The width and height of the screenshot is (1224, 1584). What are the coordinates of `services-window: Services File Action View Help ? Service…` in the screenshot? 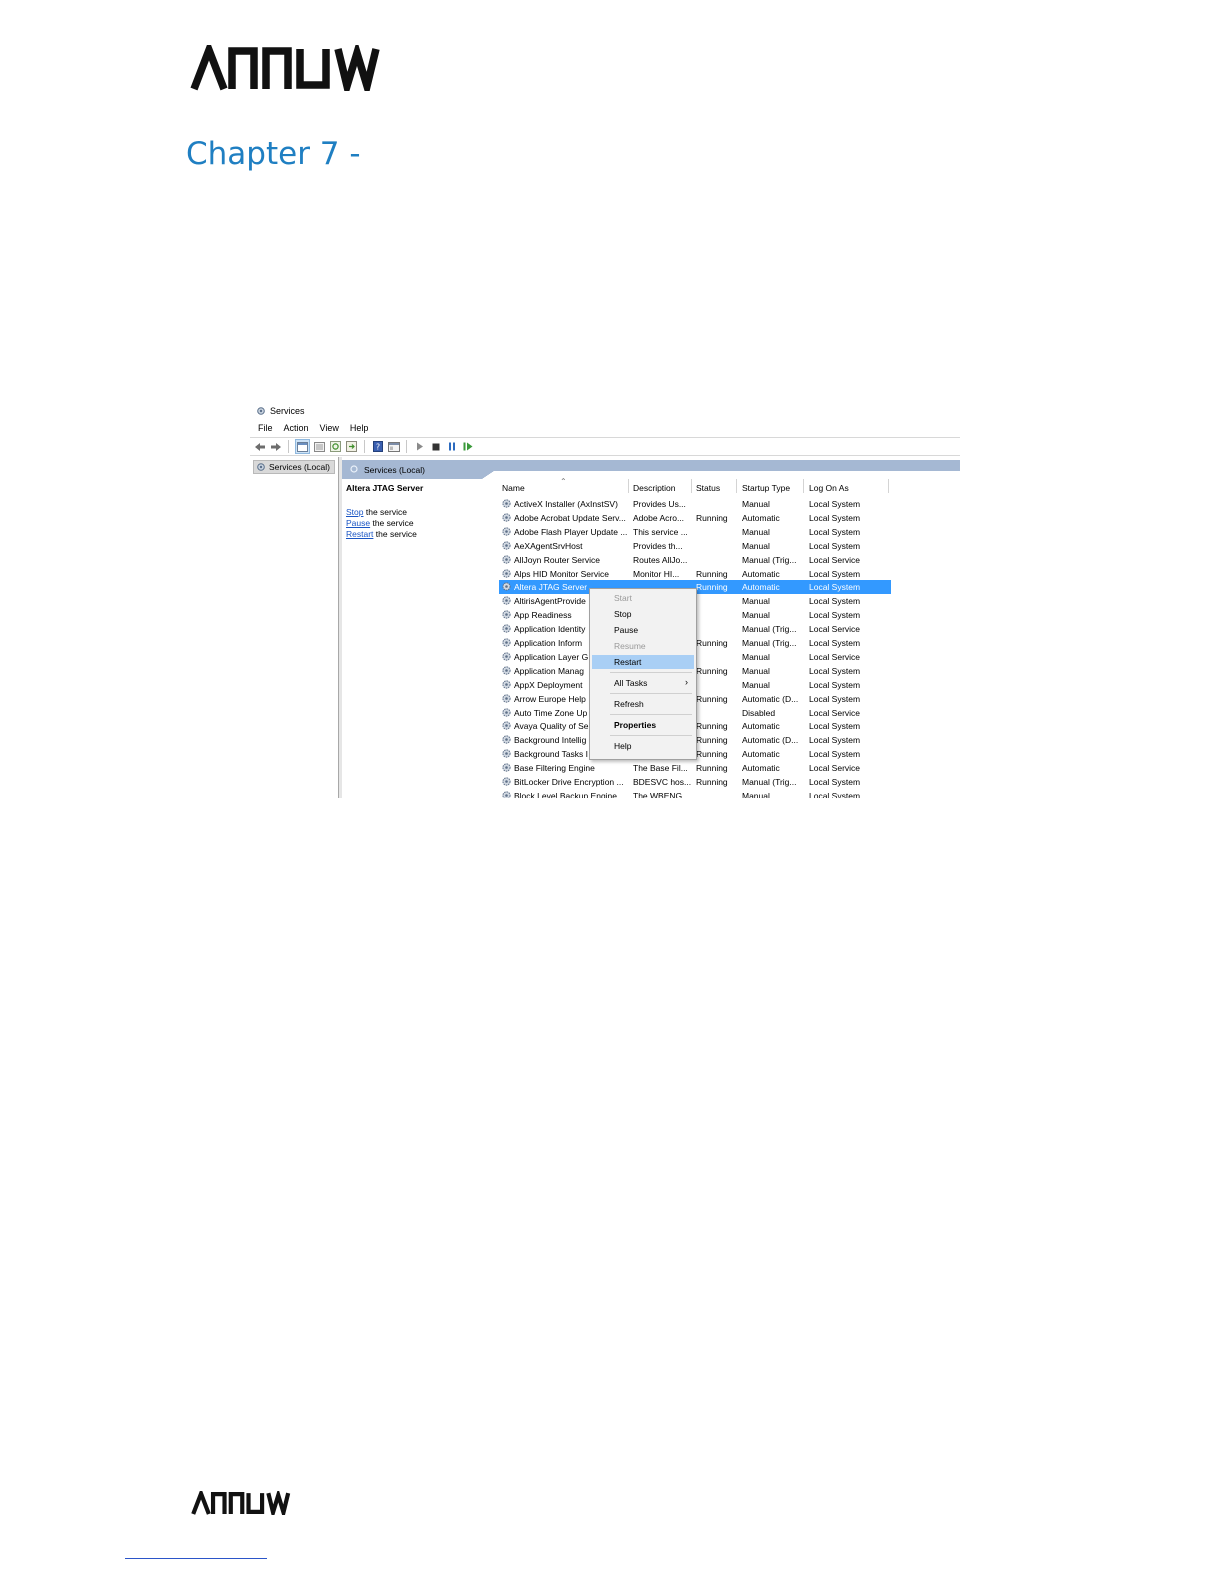 It's located at (605, 599).